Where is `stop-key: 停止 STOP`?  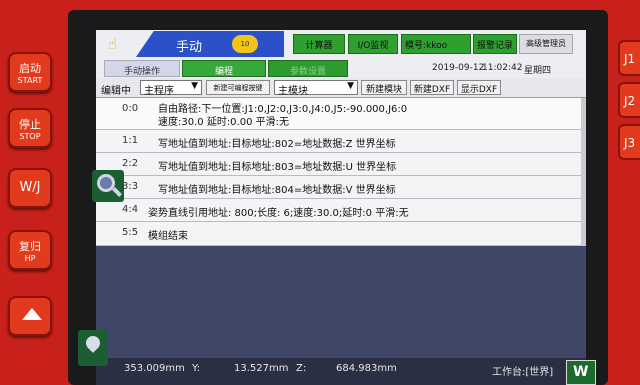 stop-key: 停止 STOP is located at coordinates (30, 128).